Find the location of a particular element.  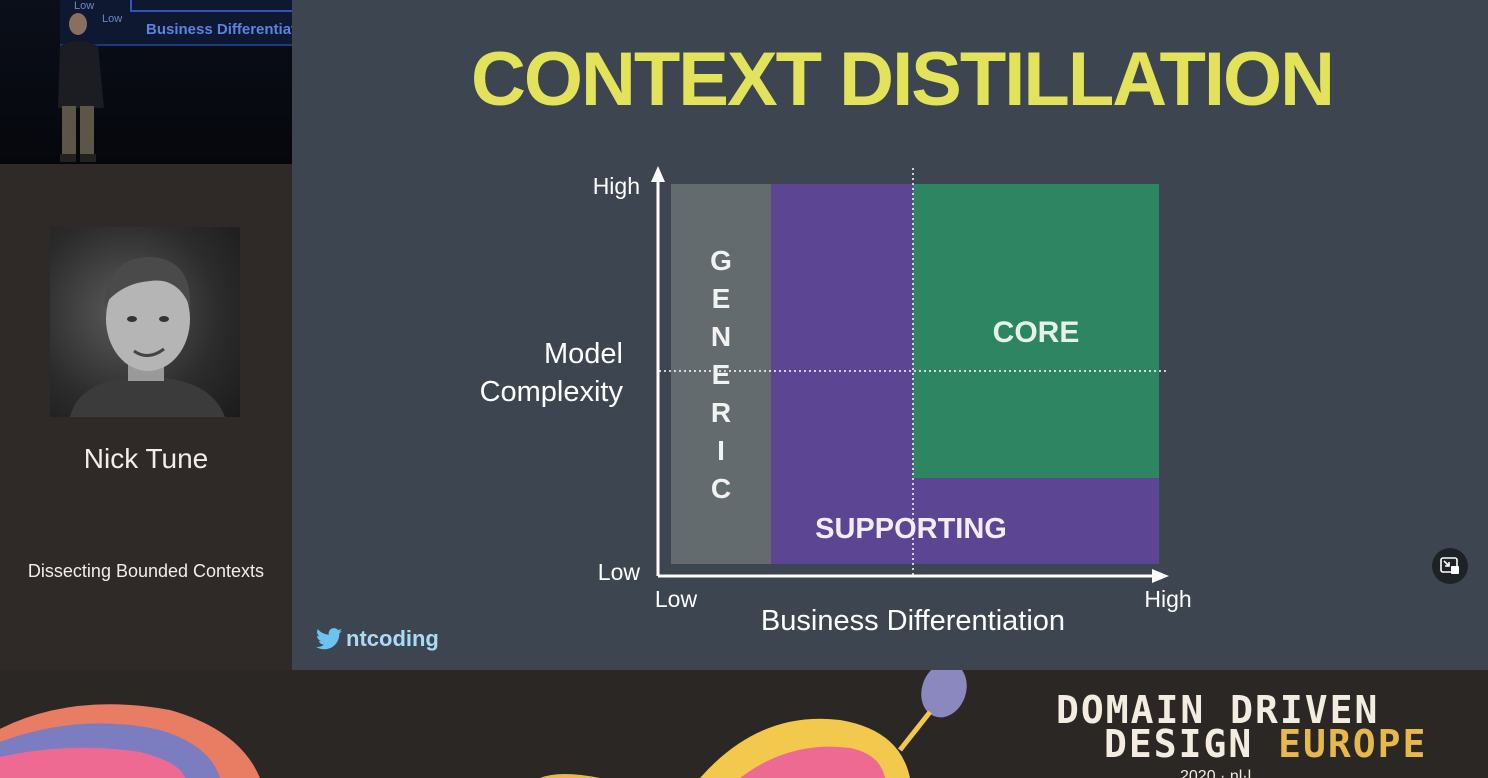

y-axis-high-label: High is located at coordinates (616, 186).